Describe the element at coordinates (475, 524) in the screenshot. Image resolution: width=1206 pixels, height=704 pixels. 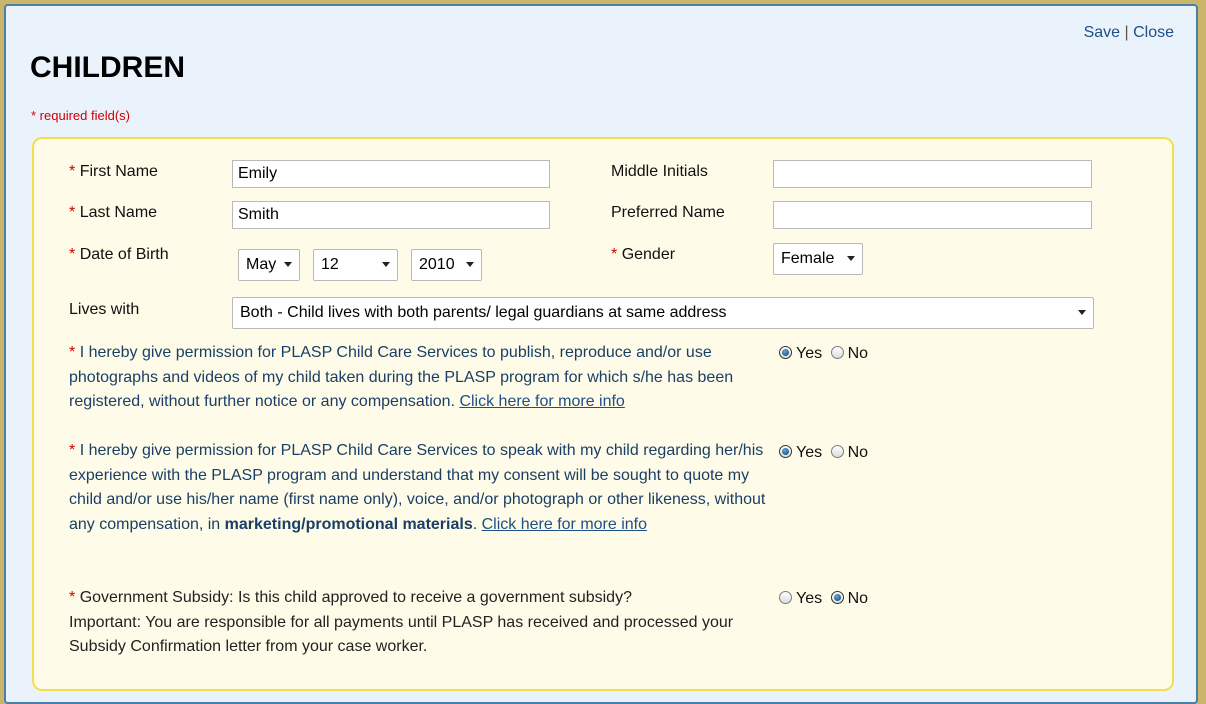
I see `speak-consent-period: .` at that location.